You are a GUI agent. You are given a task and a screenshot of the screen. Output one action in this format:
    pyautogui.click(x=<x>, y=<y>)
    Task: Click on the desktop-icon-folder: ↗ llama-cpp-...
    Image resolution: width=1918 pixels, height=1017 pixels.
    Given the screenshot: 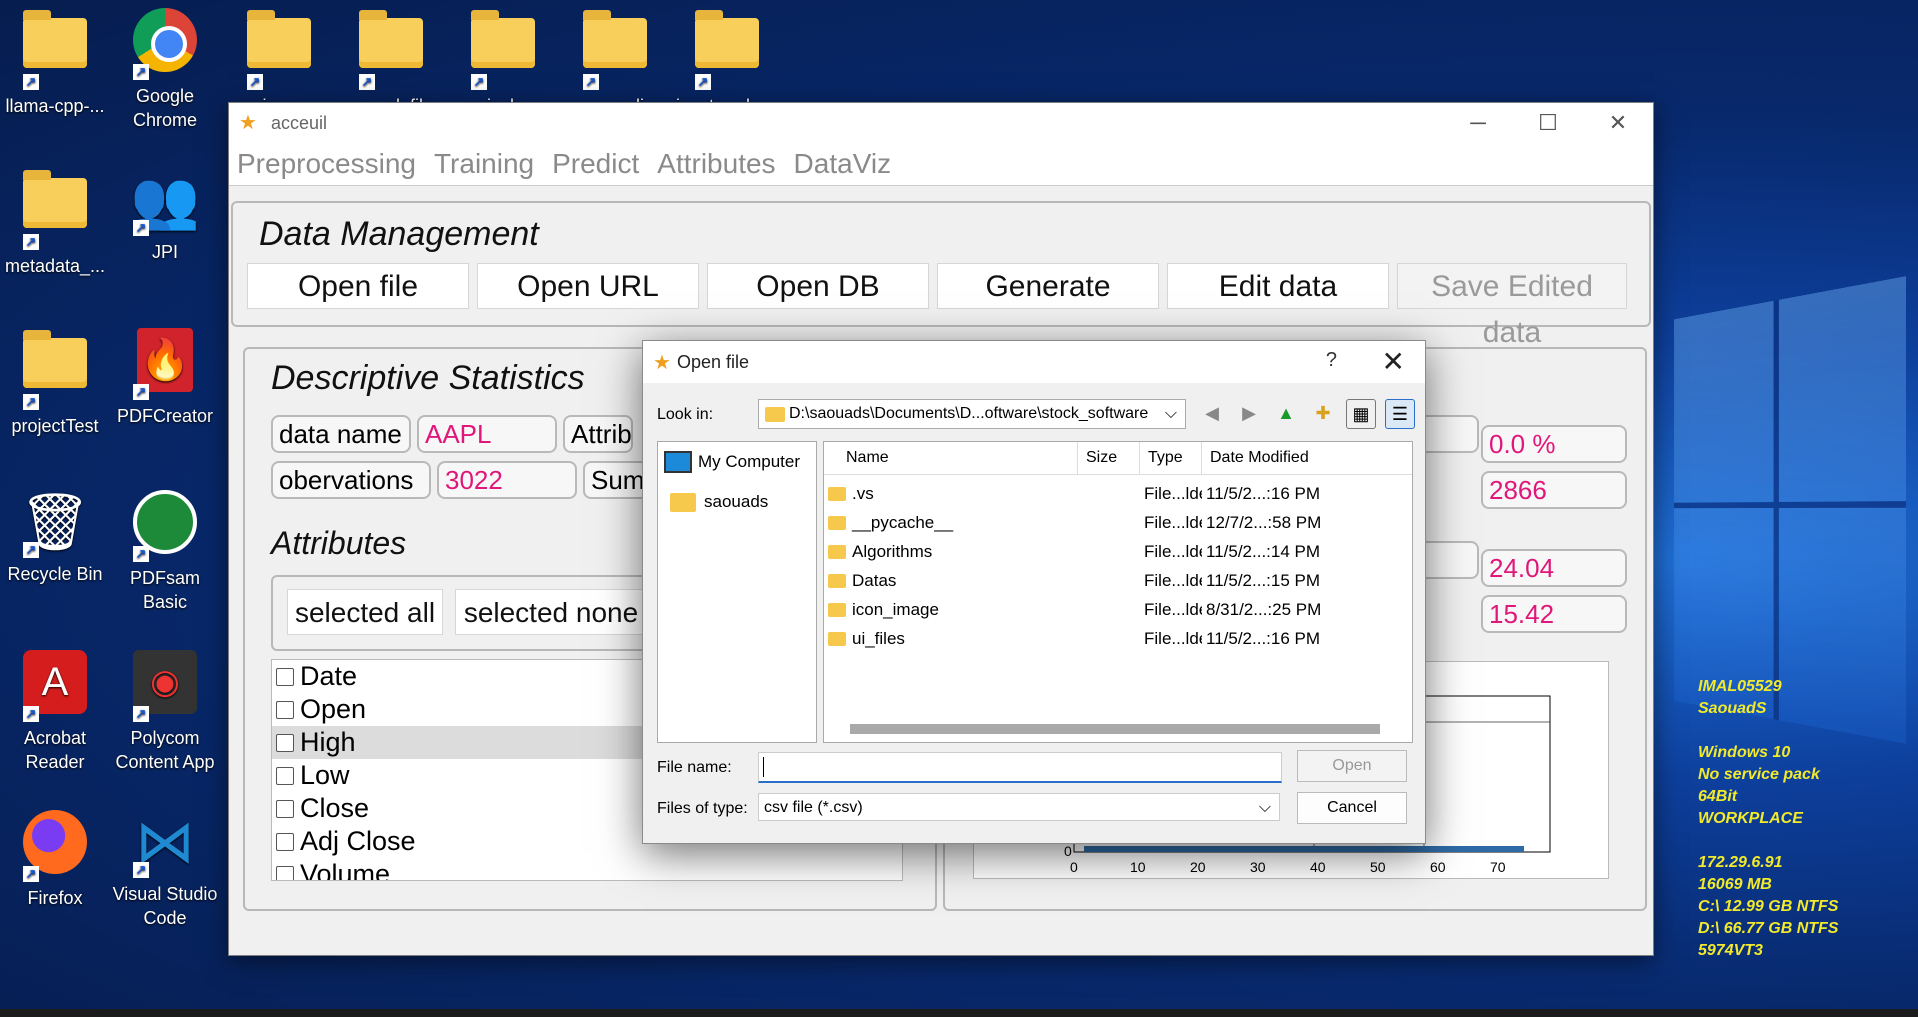 What is the action you would take?
    pyautogui.click(x=55, y=61)
    